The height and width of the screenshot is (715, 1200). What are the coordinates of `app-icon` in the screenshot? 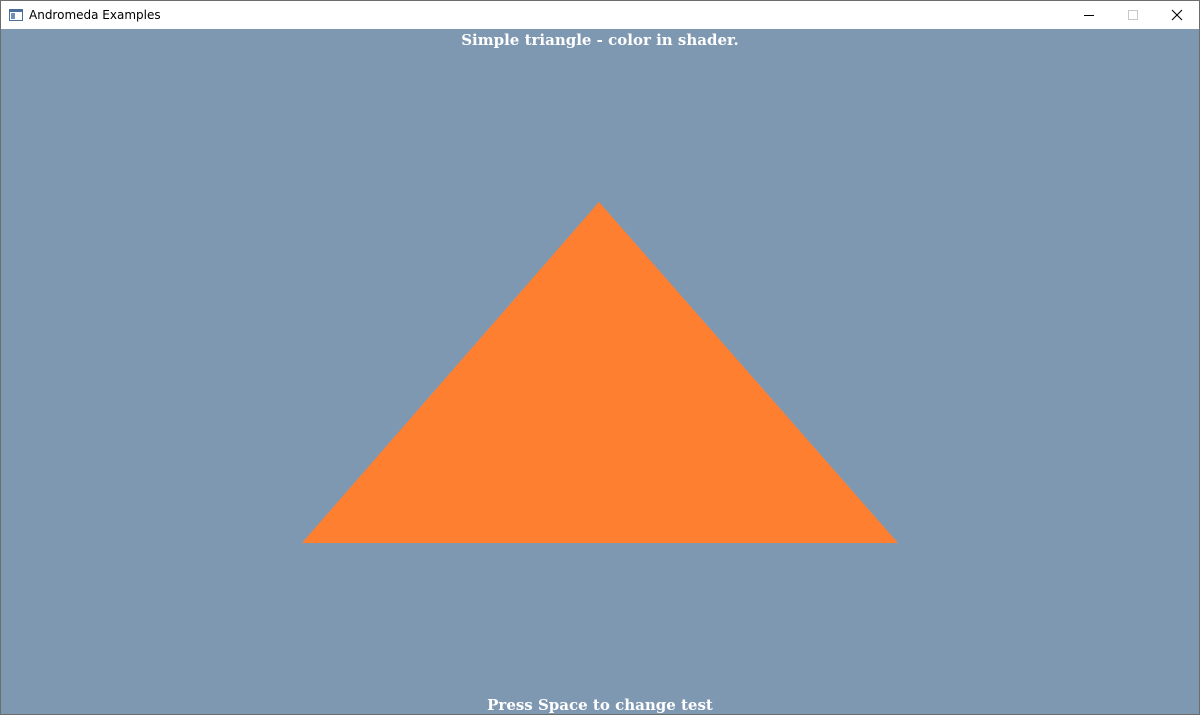 It's located at (16, 15).